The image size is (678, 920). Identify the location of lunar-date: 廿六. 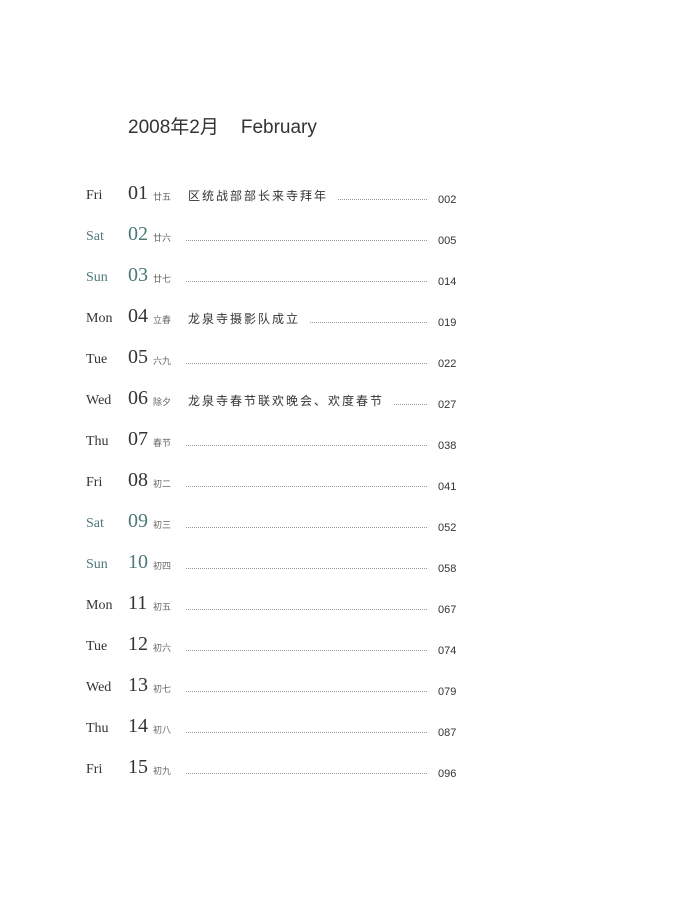
(162, 239).